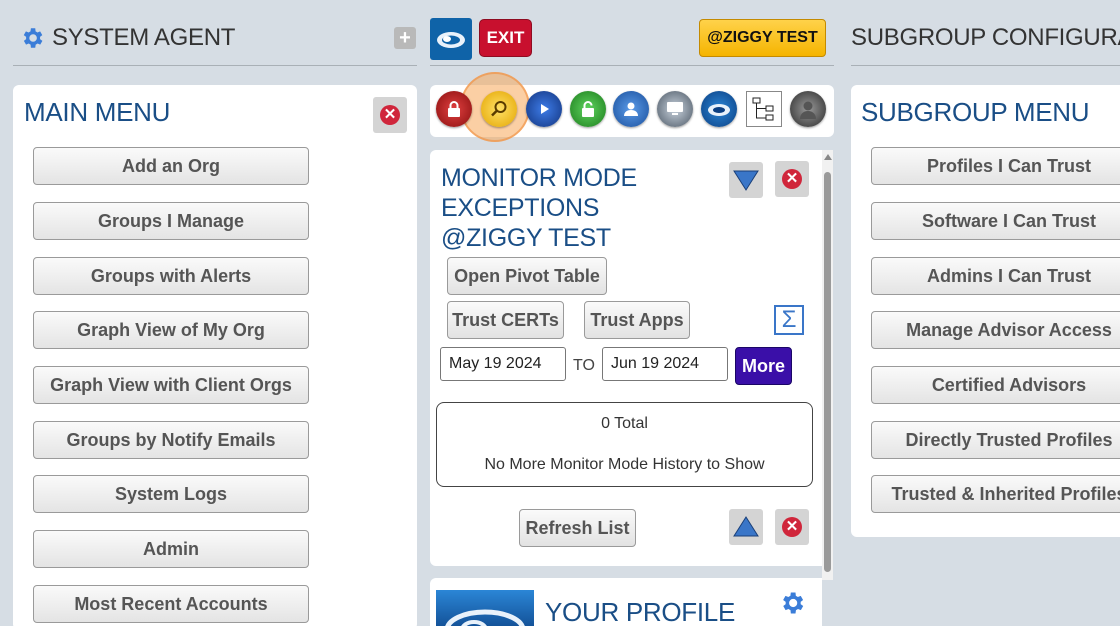 This screenshot has width=1120, height=626. Describe the element at coordinates (995, 221) in the screenshot. I see `subgroup-item-software-i-can-trust: Software I Can Trust` at that location.